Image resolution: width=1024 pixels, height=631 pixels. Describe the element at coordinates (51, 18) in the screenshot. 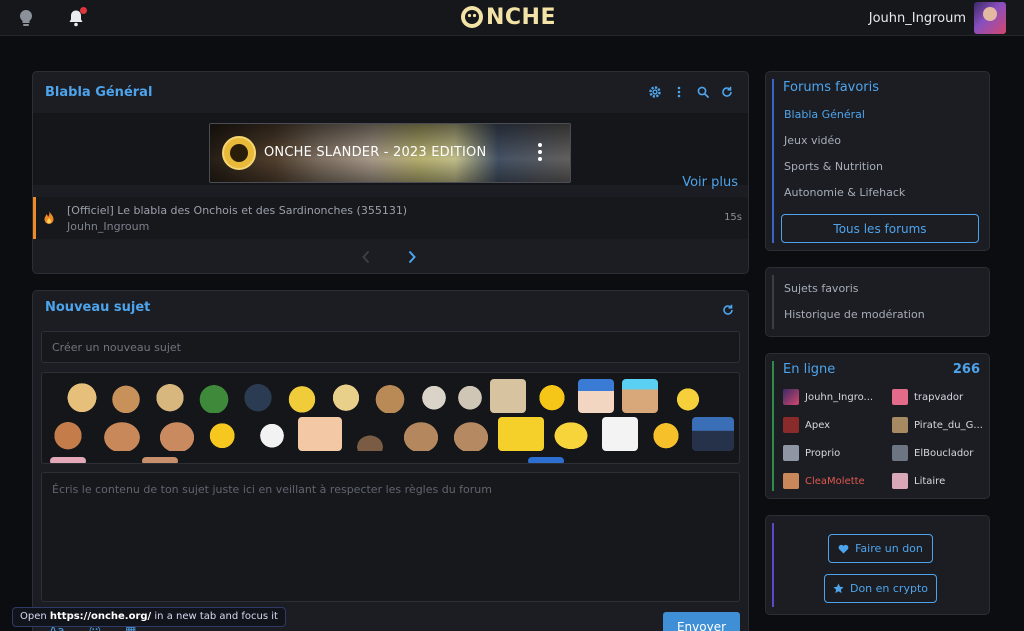

I see `top-bar-left` at that location.